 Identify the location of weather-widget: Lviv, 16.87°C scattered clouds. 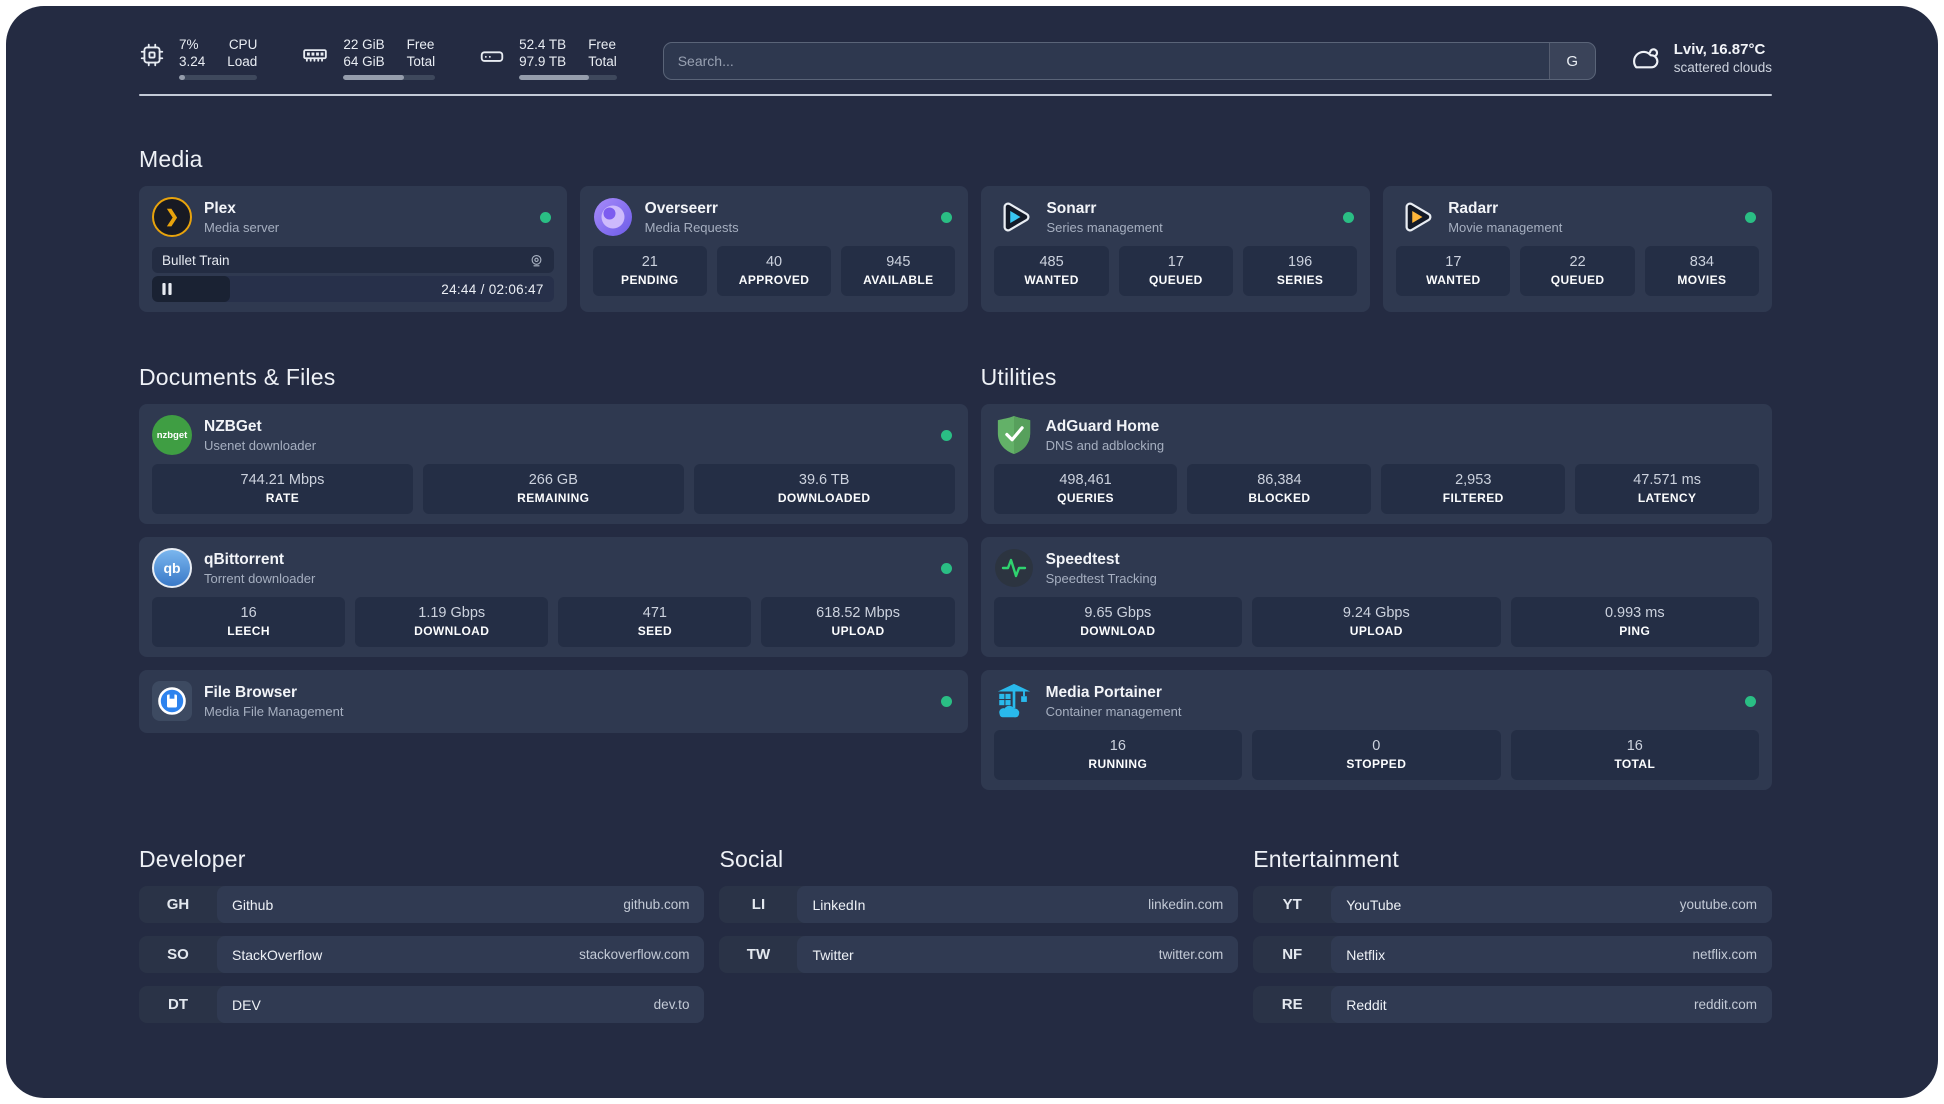
(1699, 58).